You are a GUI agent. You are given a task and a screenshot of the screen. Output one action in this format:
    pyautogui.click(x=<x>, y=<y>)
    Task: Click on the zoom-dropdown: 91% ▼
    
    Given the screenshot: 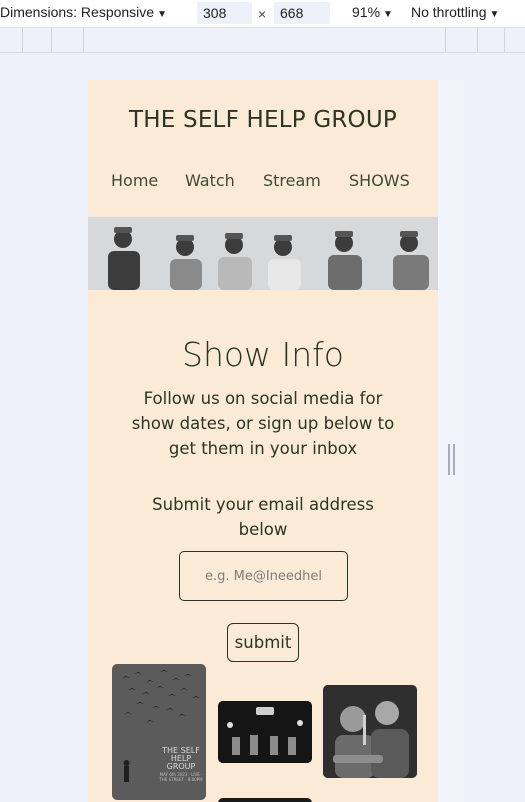 What is the action you would take?
    pyautogui.click(x=372, y=12)
    